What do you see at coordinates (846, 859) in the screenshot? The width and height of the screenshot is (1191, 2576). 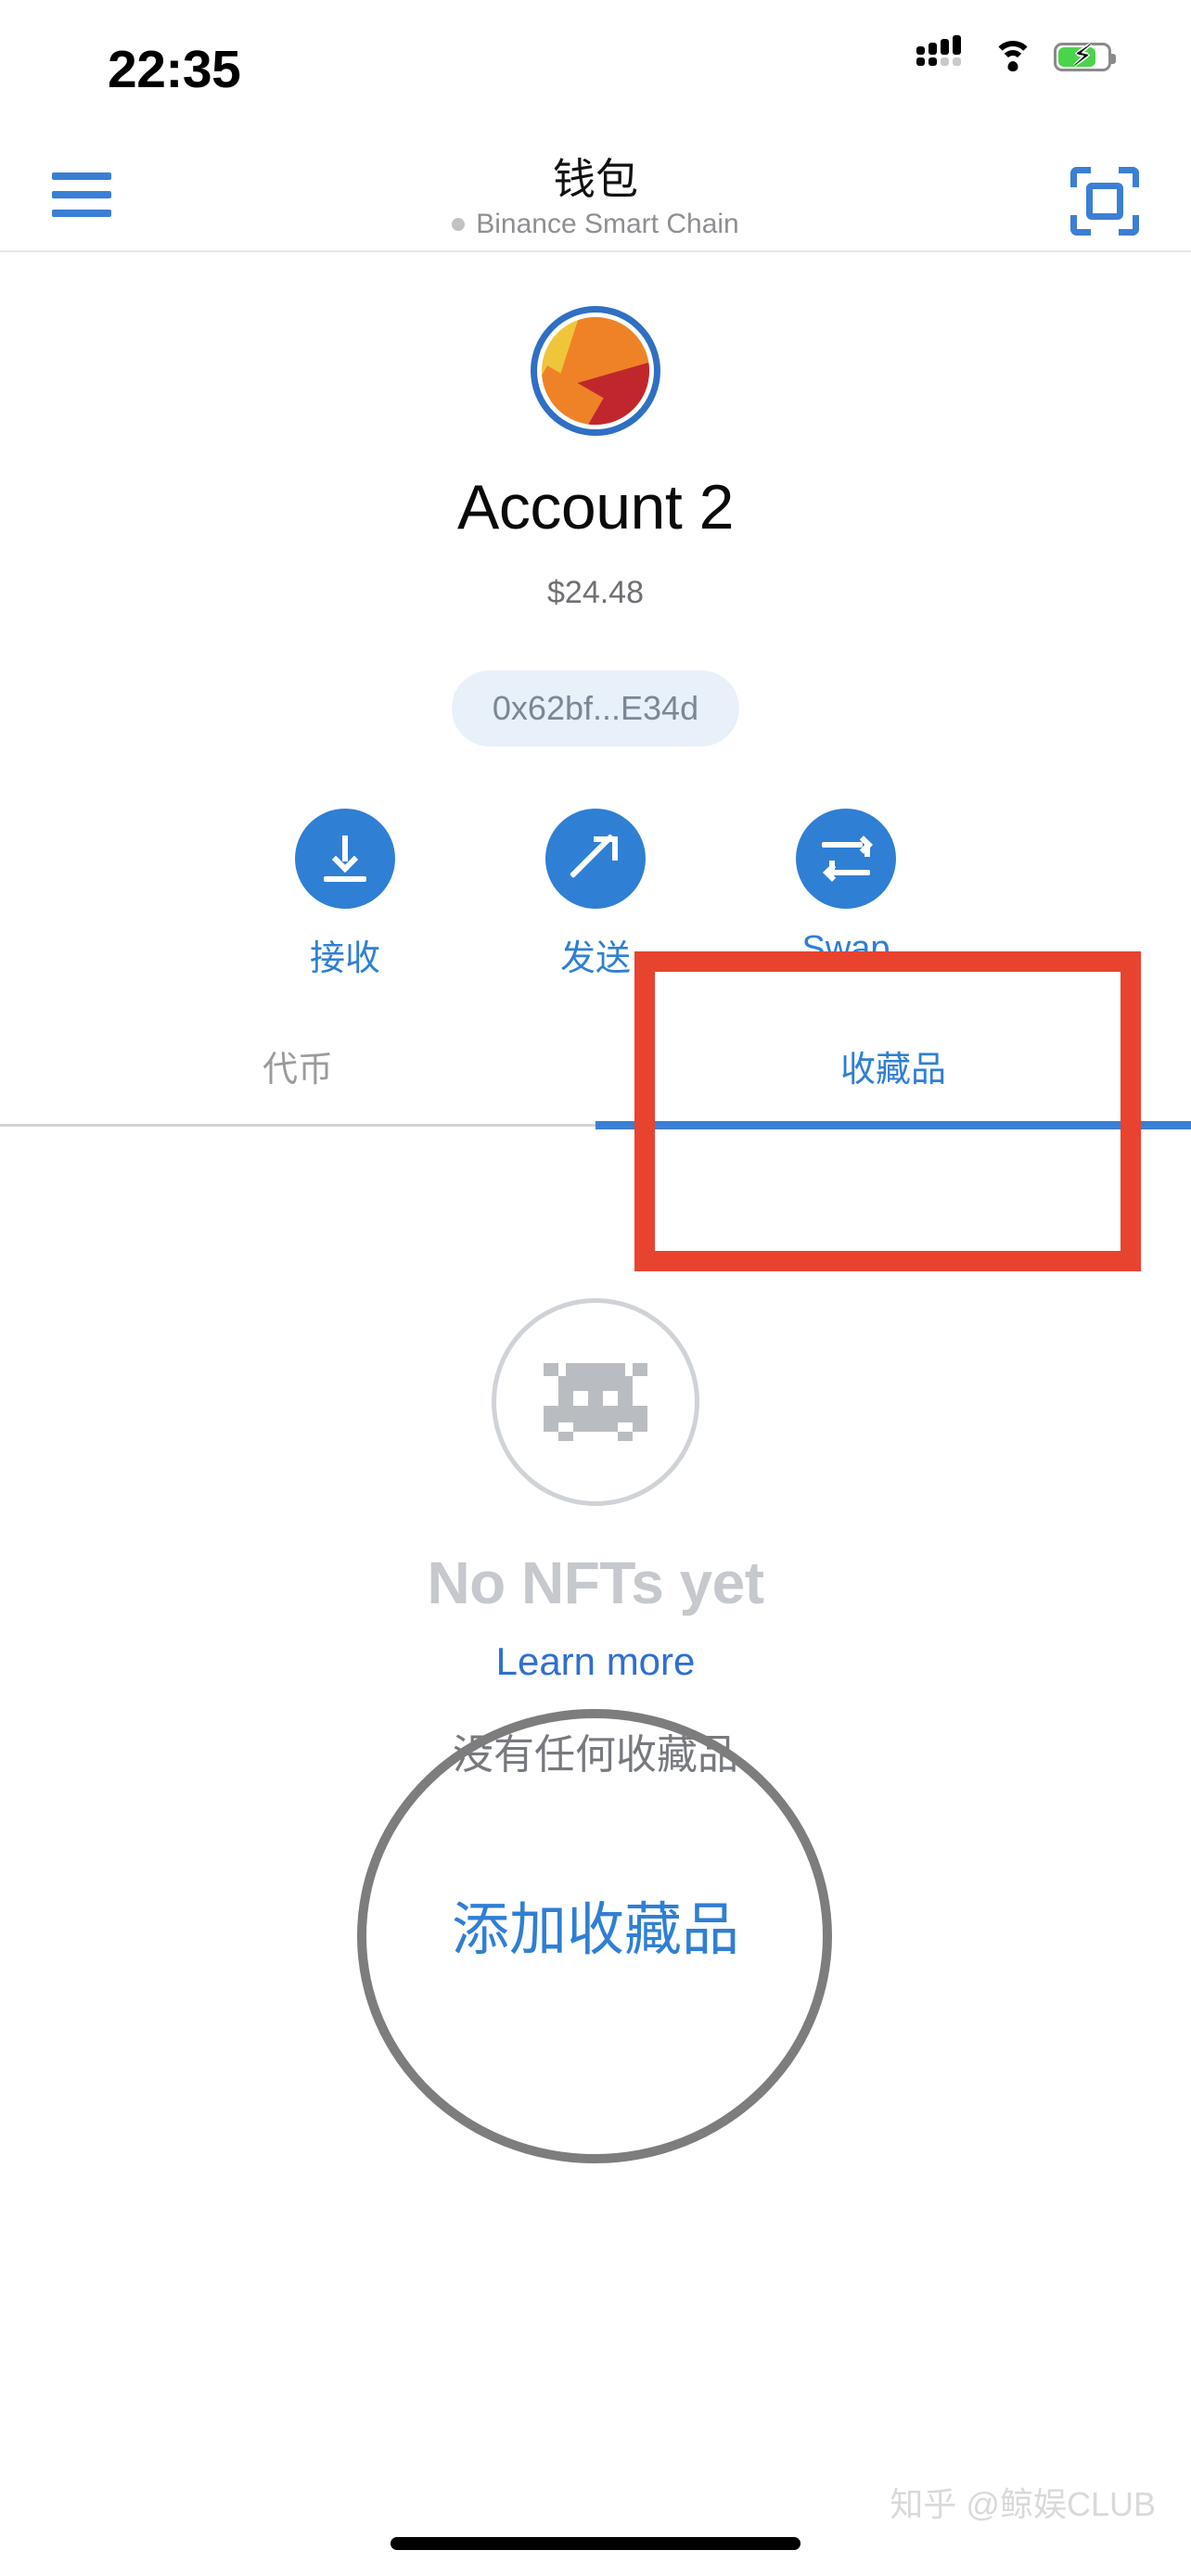 I see `swap-arrows-icon` at bounding box center [846, 859].